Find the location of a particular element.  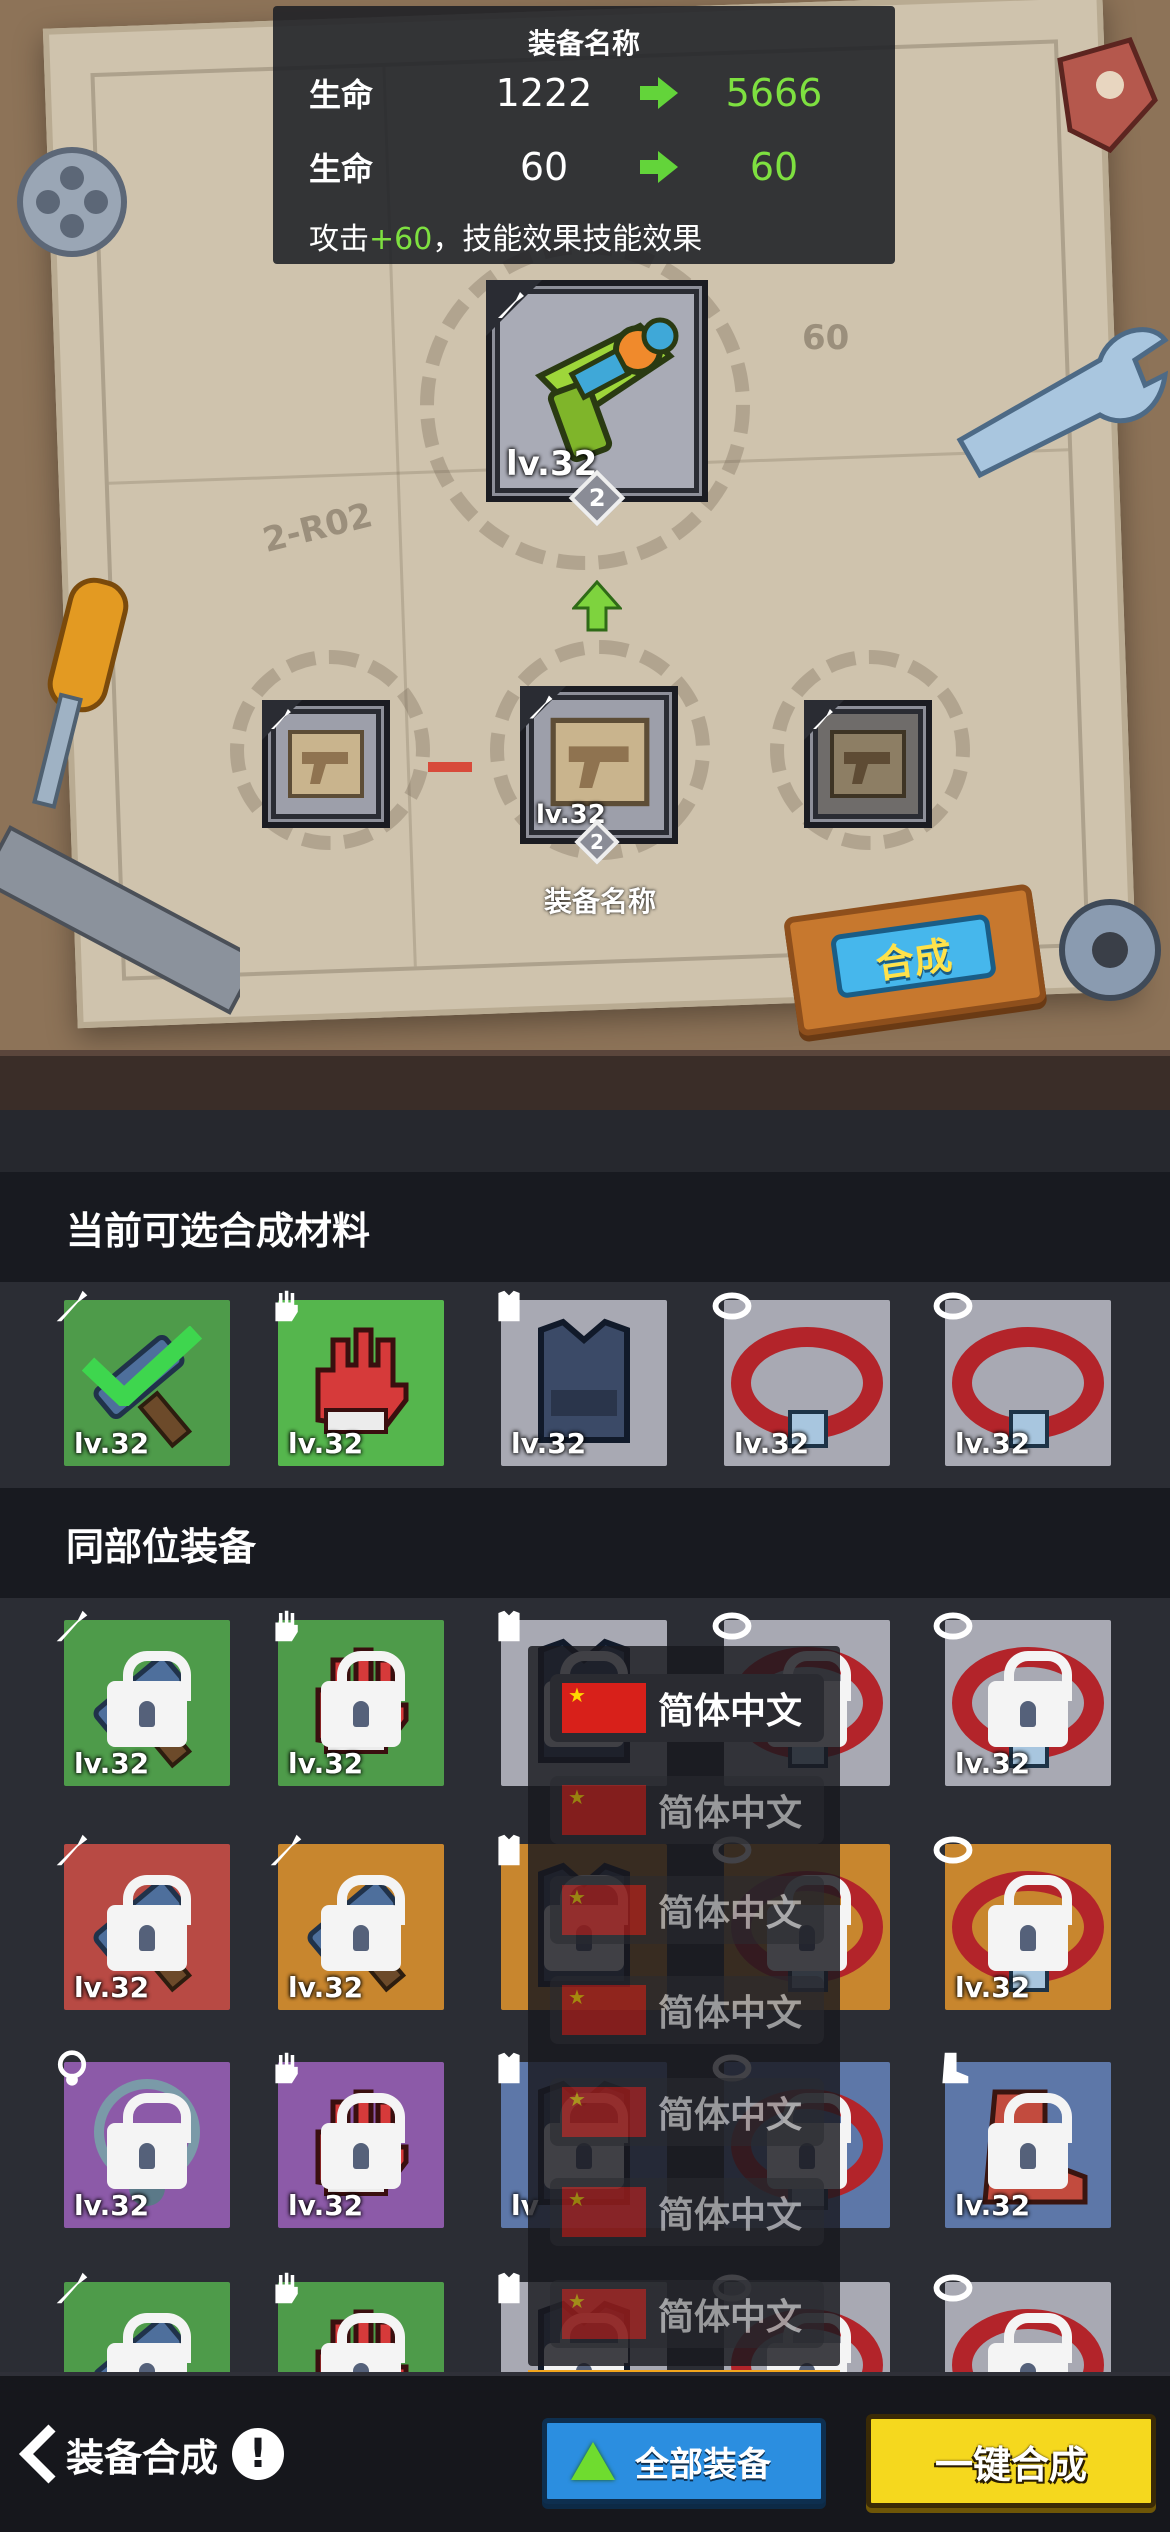

stat-old-value: 1222 is located at coordinates (544, 93).